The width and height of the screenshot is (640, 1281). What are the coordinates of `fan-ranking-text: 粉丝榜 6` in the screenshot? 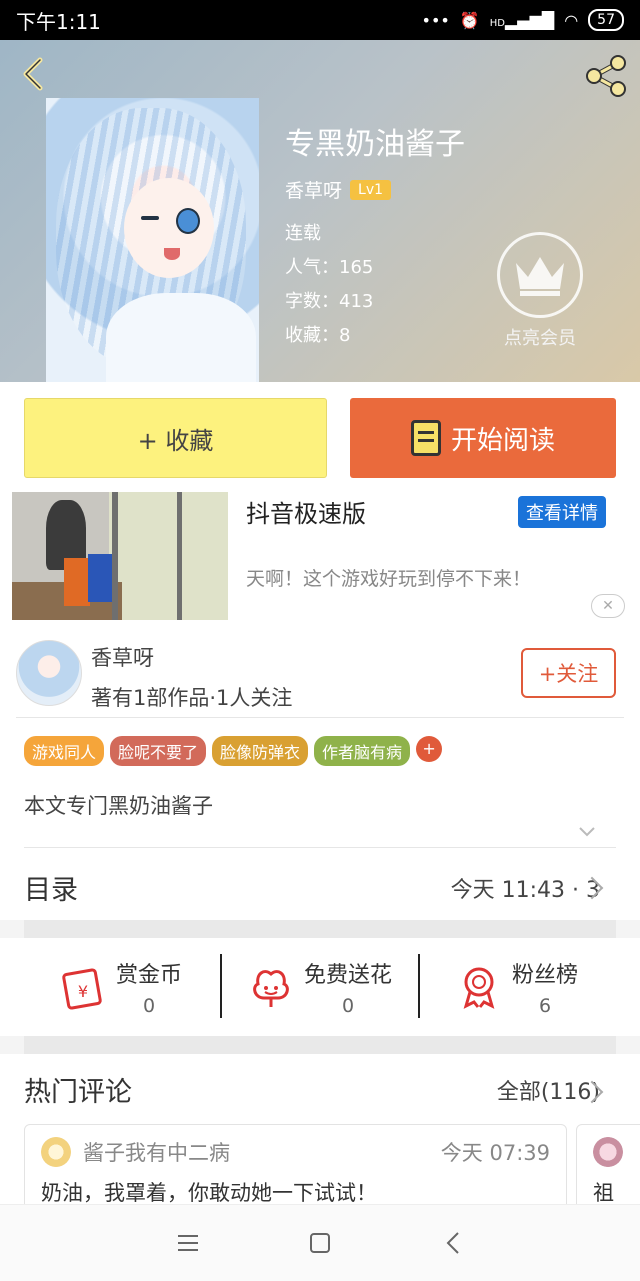 It's located at (545, 987).